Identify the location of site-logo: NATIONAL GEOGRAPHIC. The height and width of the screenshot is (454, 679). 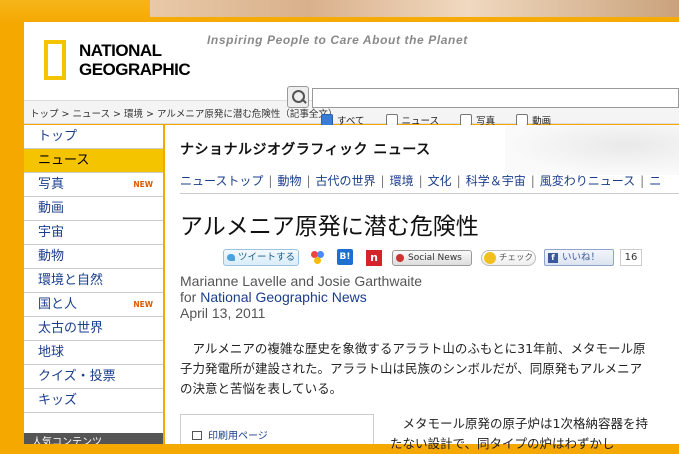
(117, 62).